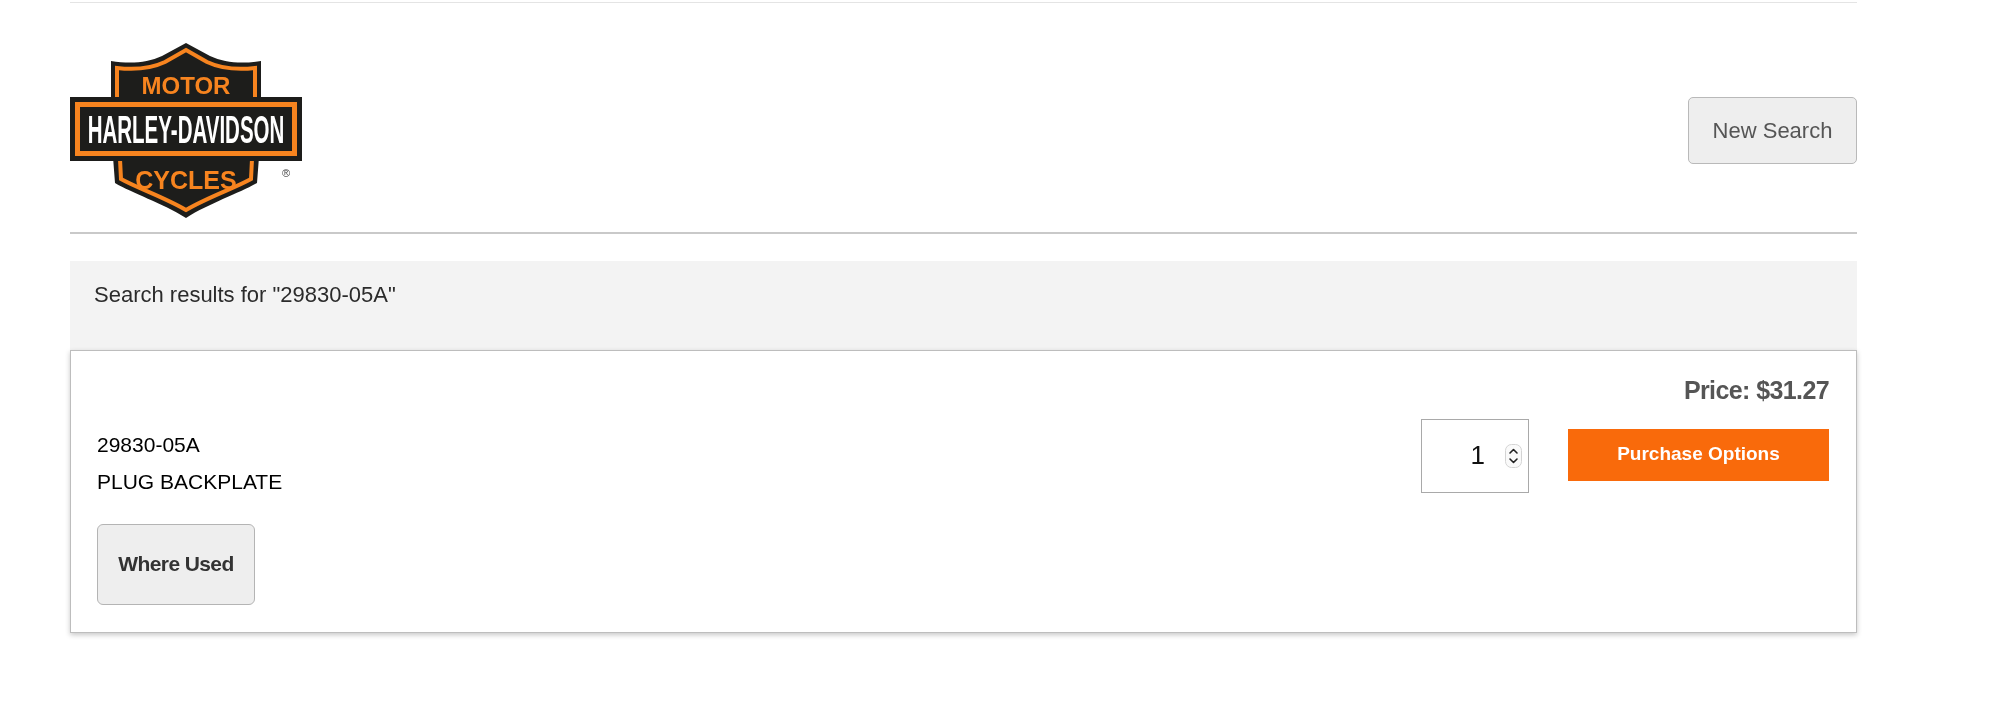 The image size is (2000, 716). What do you see at coordinates (245, 295) in the screenshot?
I see `results-heading: Search results for "29830-05A"` at bounding box center [245, 295].